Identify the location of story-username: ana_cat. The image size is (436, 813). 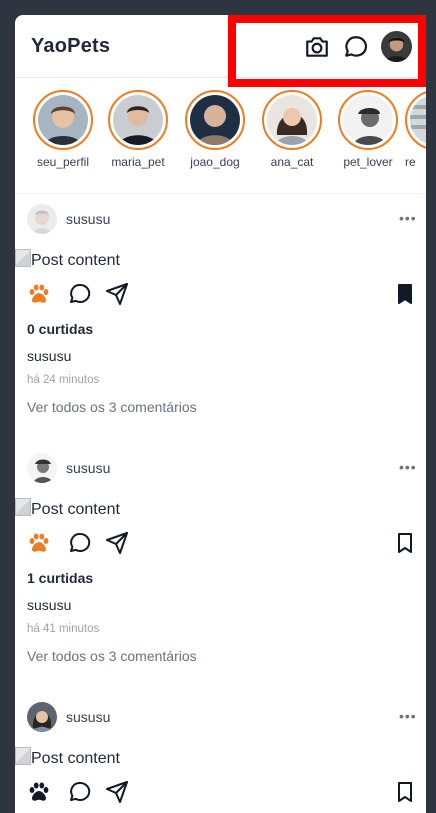
(292, 162).